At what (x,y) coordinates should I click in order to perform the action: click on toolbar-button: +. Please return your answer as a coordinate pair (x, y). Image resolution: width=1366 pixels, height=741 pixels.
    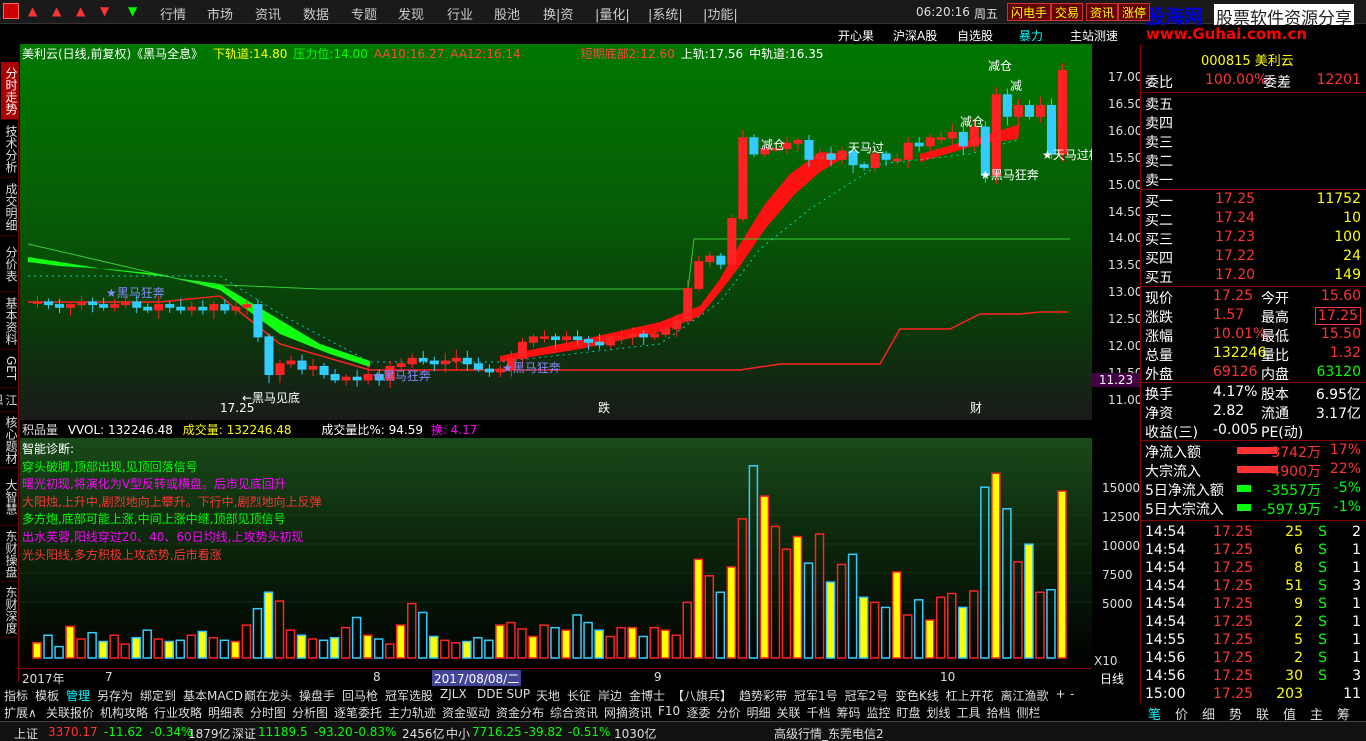
    Looking at the image, I should click on (1061, 694).